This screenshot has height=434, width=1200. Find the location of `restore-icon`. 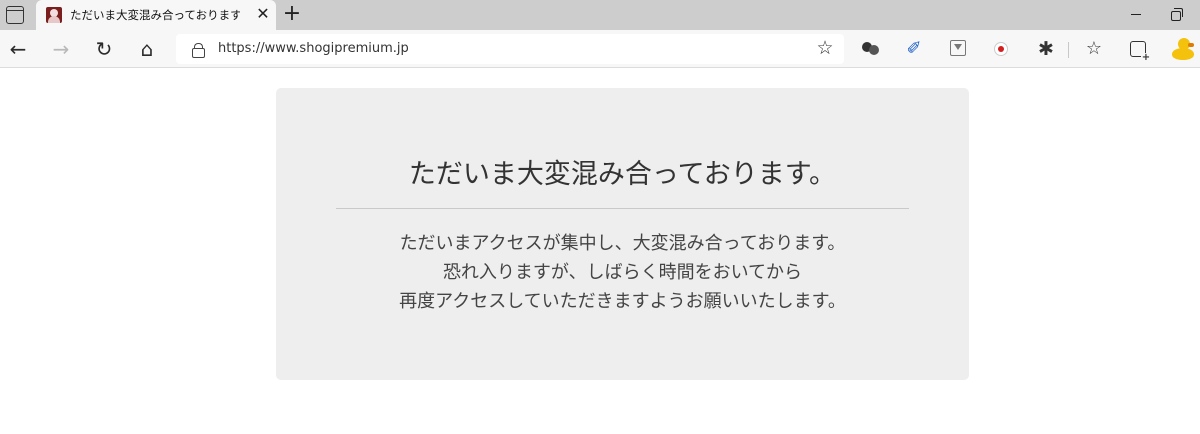

restore-icon is located at coordinates (1176, 14).